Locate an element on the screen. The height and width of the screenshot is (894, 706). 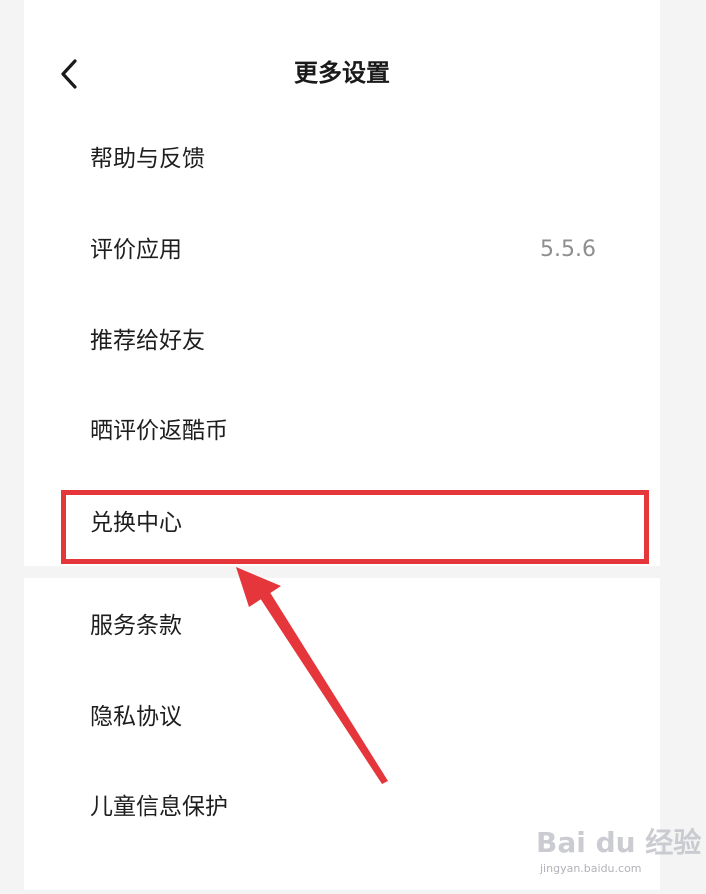
menu-item-label: 评价应用 is located at coordinates (136, 250).